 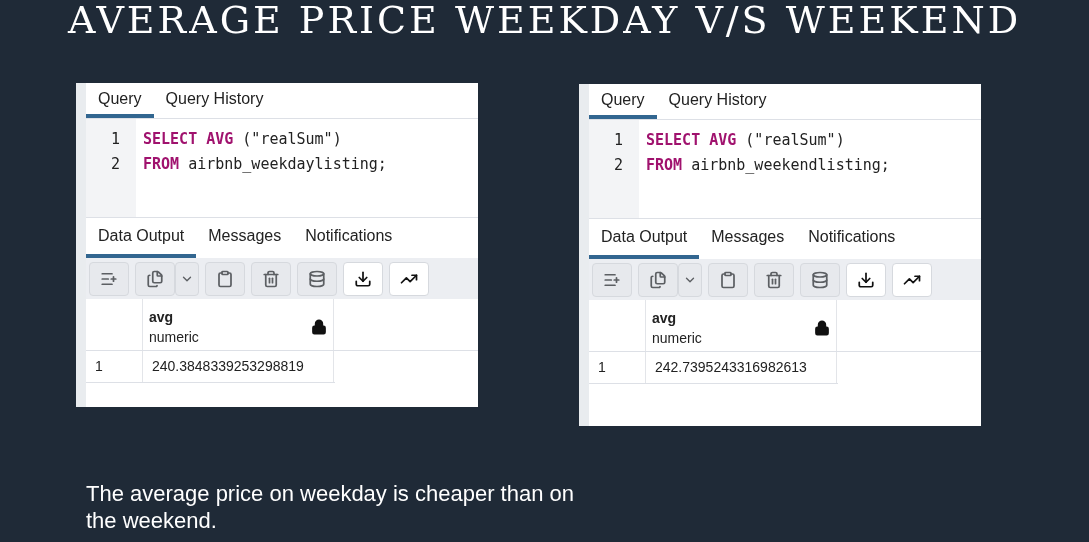 I want to click on code-line: FROM airbnb_weekendlisting;, so click(x=768, y=165).